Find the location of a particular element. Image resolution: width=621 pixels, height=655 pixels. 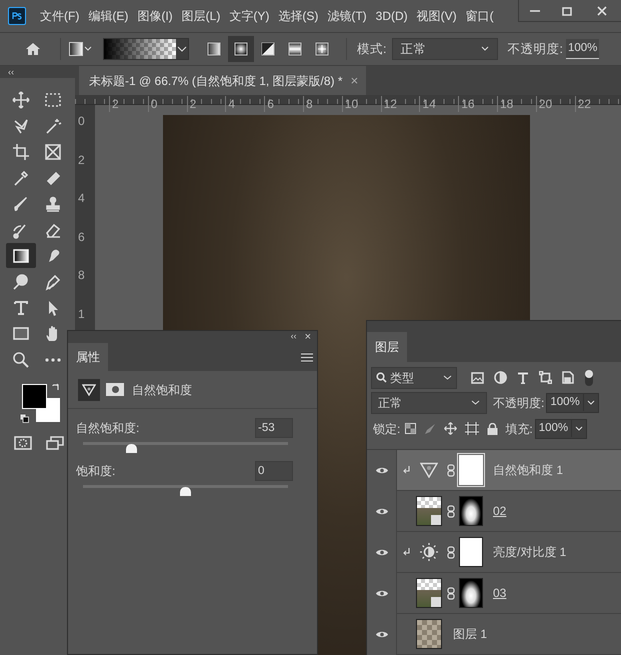

slider-label: 饱和度: is located at coordinates (96, 471).